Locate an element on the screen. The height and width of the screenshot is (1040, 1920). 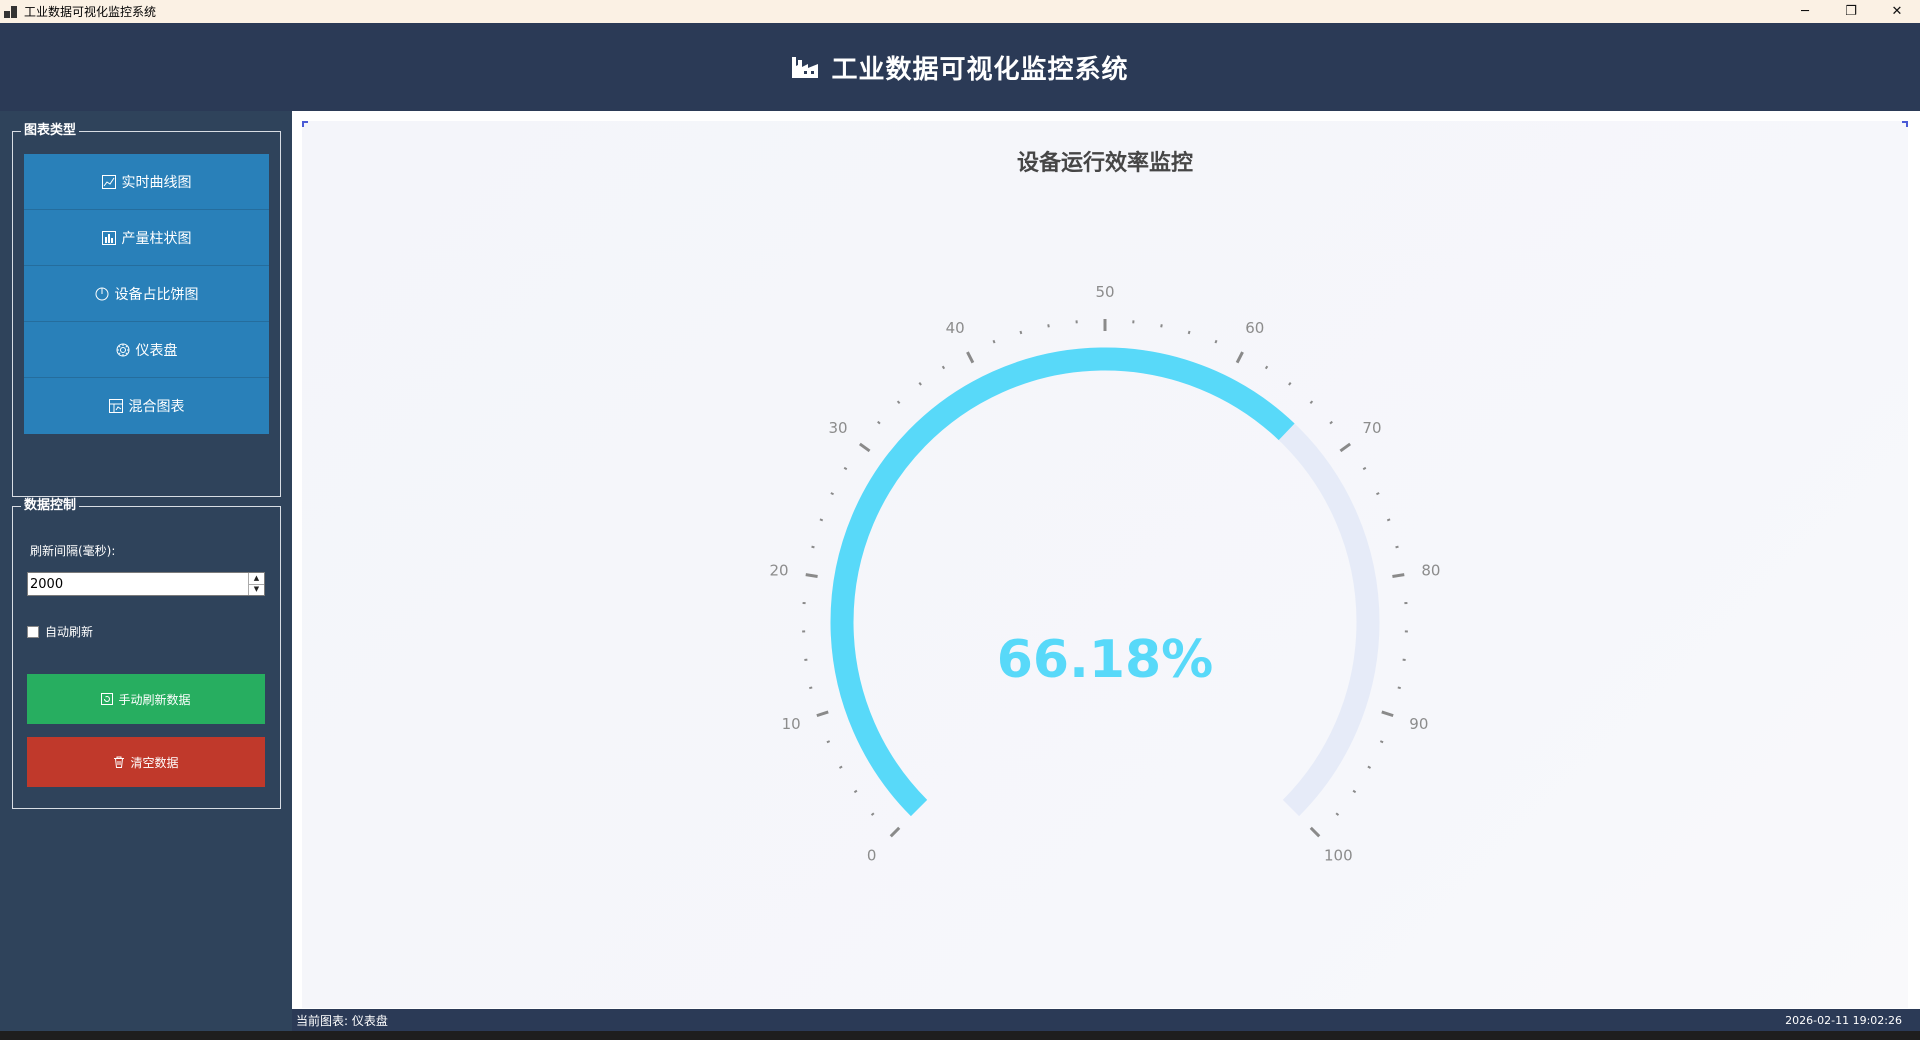
gauge-value-text: 66.18% is located at coordinates (1105, 660).